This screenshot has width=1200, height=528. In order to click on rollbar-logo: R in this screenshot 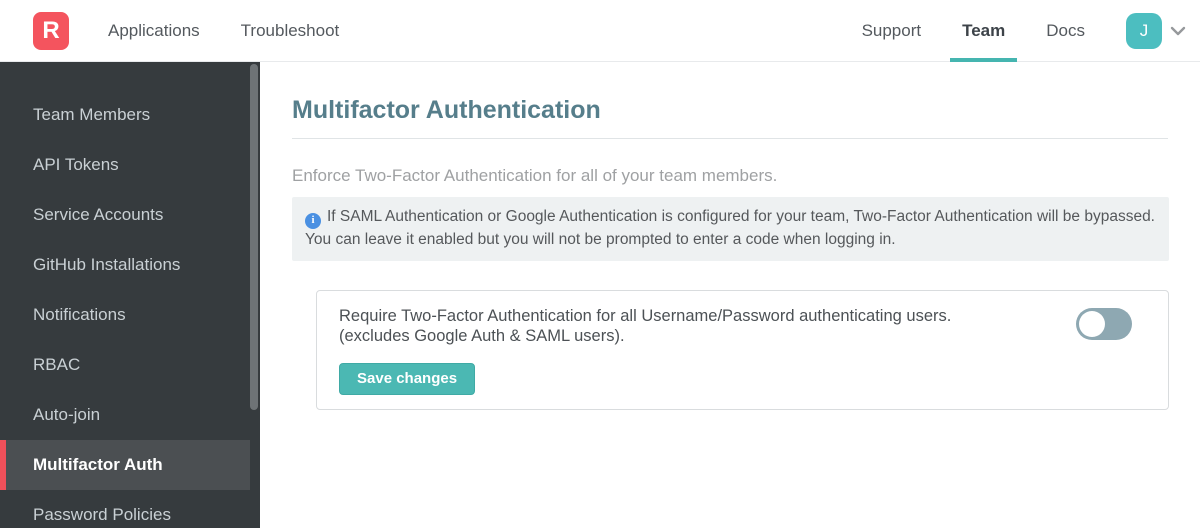, I will do `click(51, 30)`.